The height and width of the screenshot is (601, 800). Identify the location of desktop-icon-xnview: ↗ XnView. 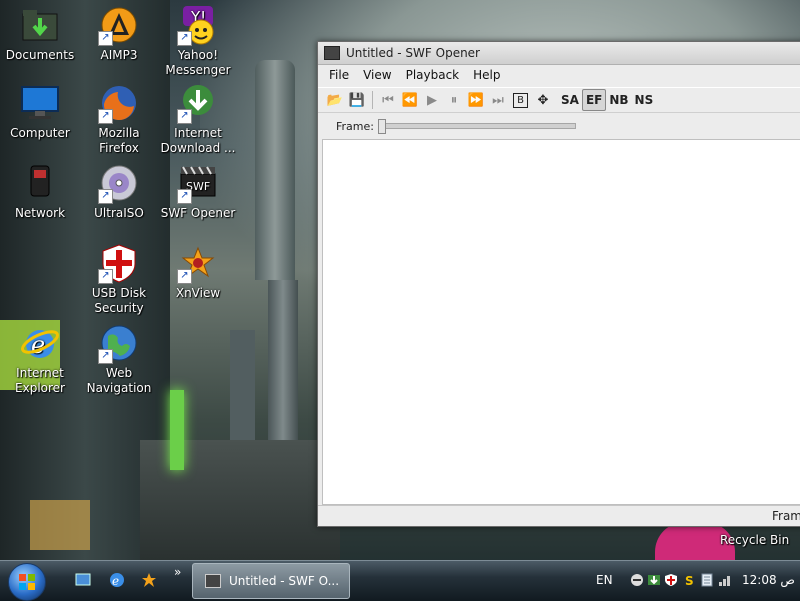
(198, 271).